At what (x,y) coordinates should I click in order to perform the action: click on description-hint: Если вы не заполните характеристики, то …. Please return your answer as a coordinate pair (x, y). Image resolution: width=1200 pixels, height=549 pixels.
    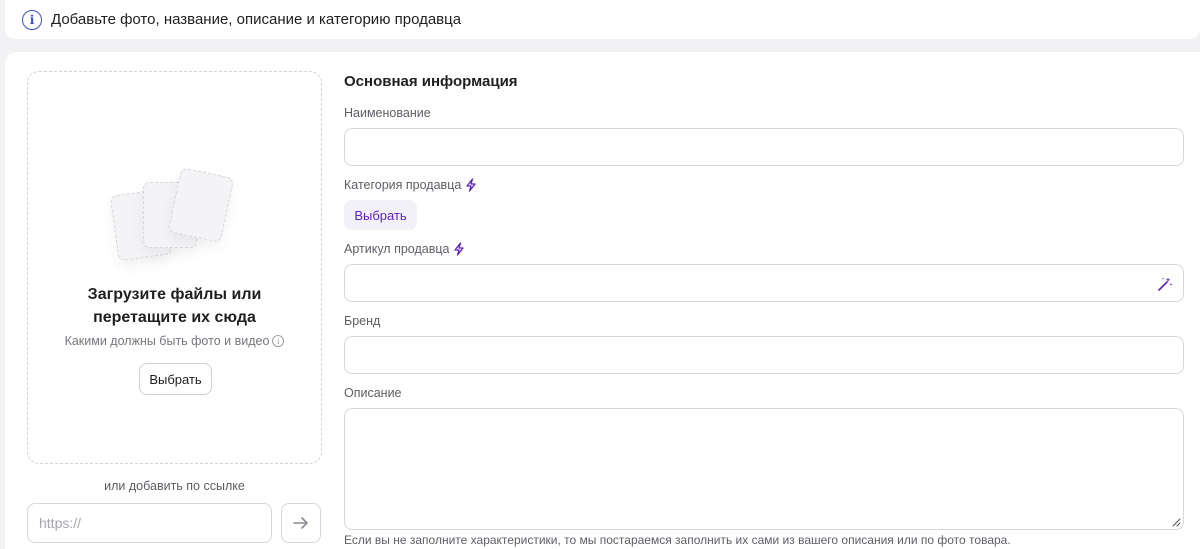
    Looking at the image, I should click on (677, 540).